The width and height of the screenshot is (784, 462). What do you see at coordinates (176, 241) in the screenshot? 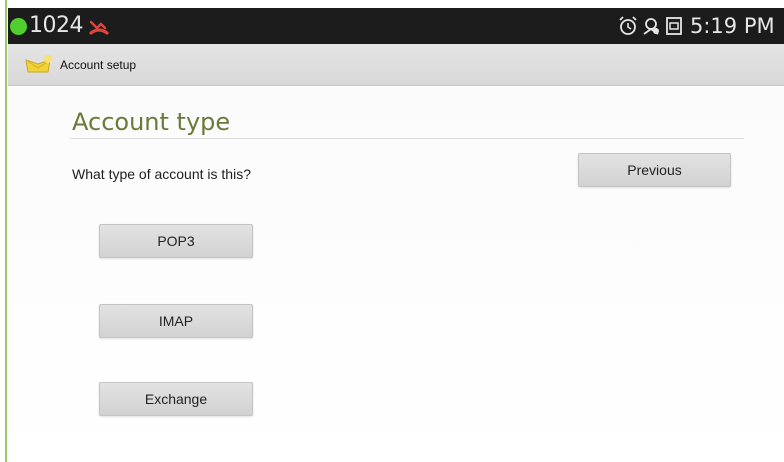
I see `pop3-button: POP3` at bounding box center [176, 241].